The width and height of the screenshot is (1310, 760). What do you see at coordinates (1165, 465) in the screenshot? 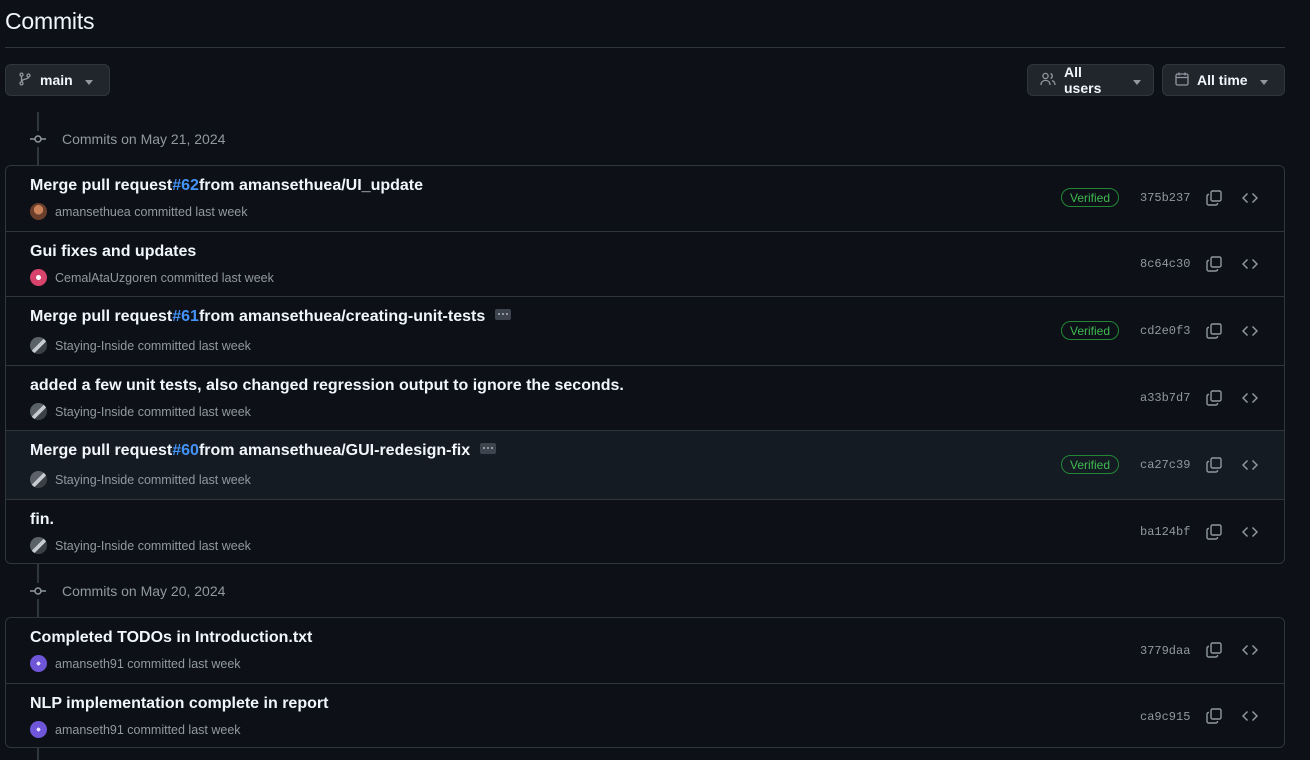
I see `commit-sha-link: ca27c39` at bounding box center [1165, 465].